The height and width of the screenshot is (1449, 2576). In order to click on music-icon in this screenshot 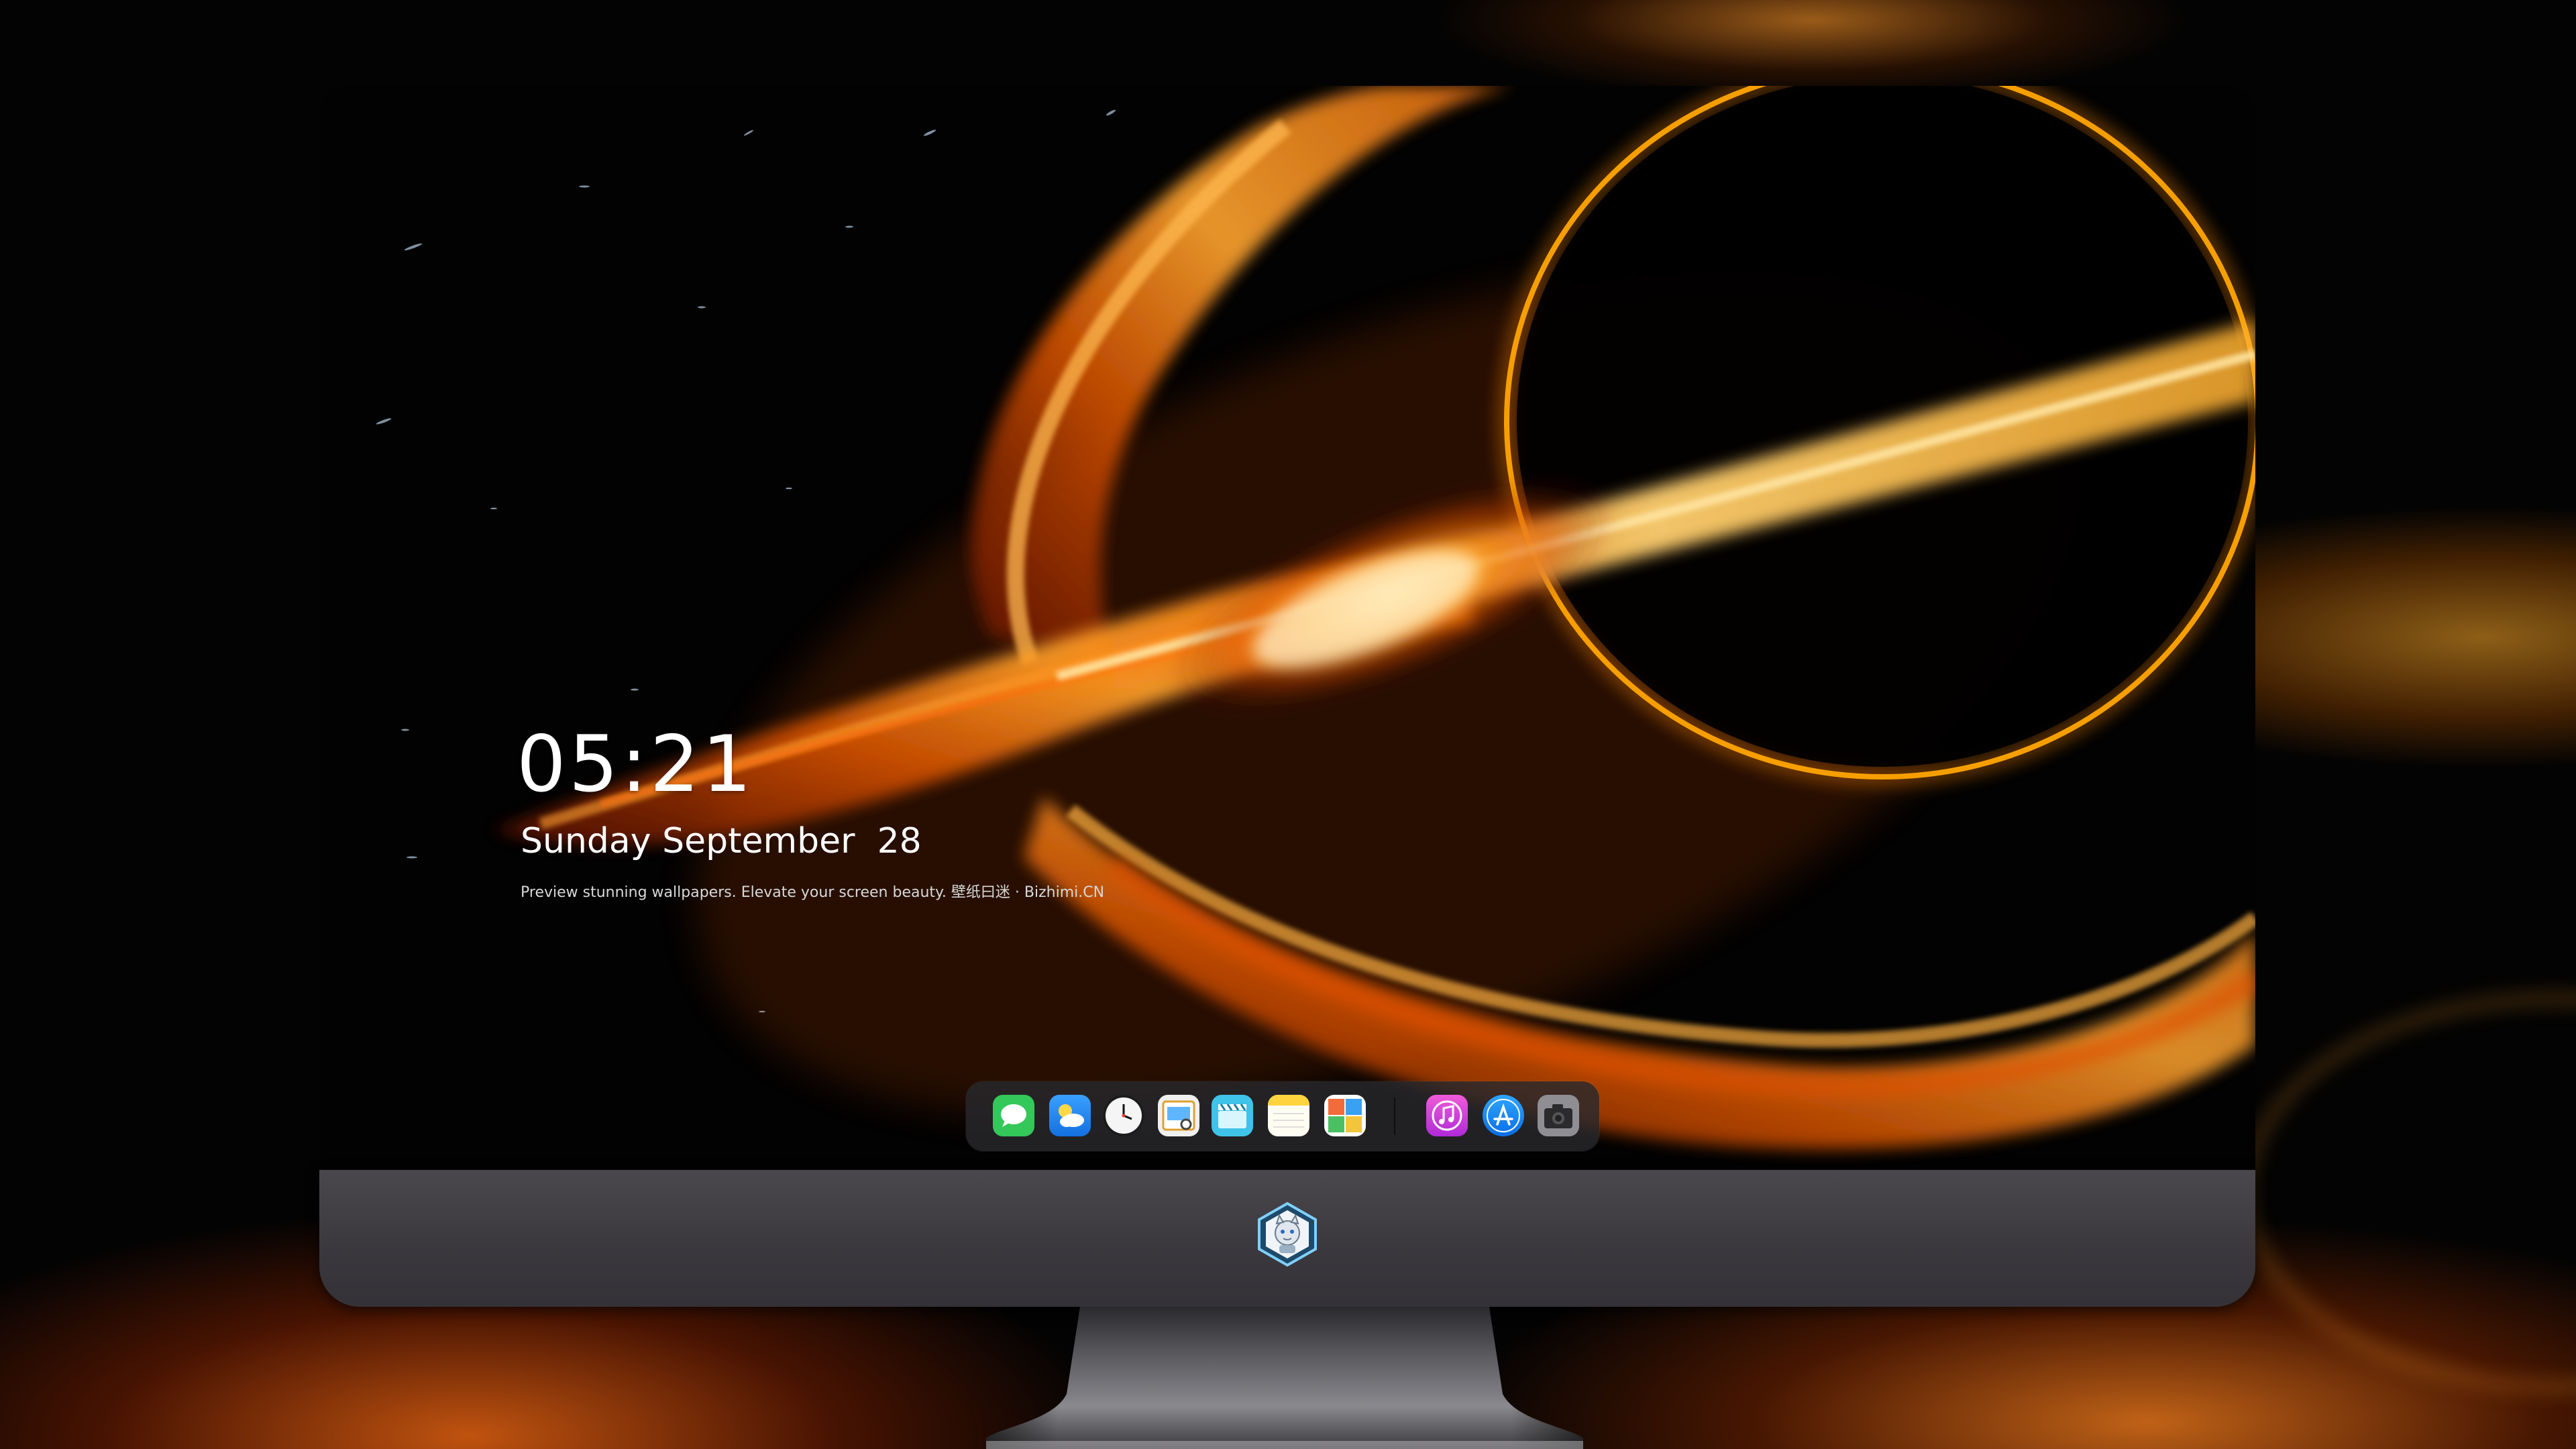, I will do `click(1447, 1115)`.